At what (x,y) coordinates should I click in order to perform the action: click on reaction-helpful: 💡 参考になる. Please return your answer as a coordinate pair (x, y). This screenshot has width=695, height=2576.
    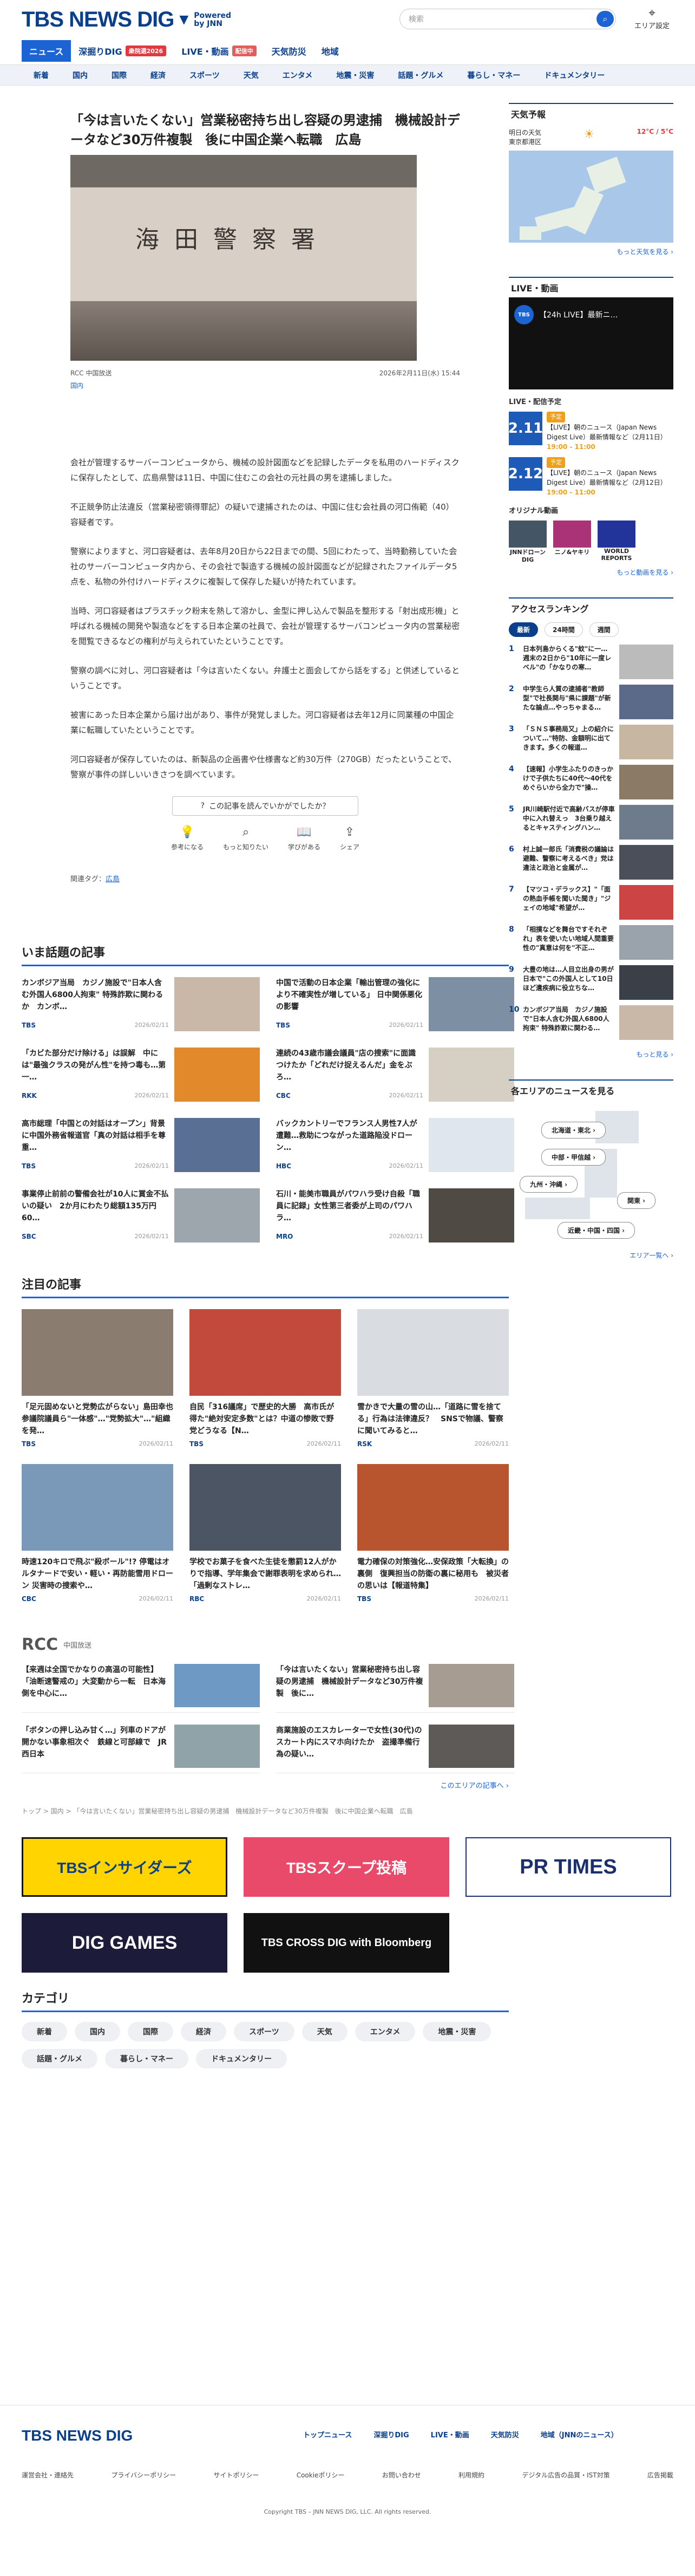
    Looking at the image, I should click on (187, 838).